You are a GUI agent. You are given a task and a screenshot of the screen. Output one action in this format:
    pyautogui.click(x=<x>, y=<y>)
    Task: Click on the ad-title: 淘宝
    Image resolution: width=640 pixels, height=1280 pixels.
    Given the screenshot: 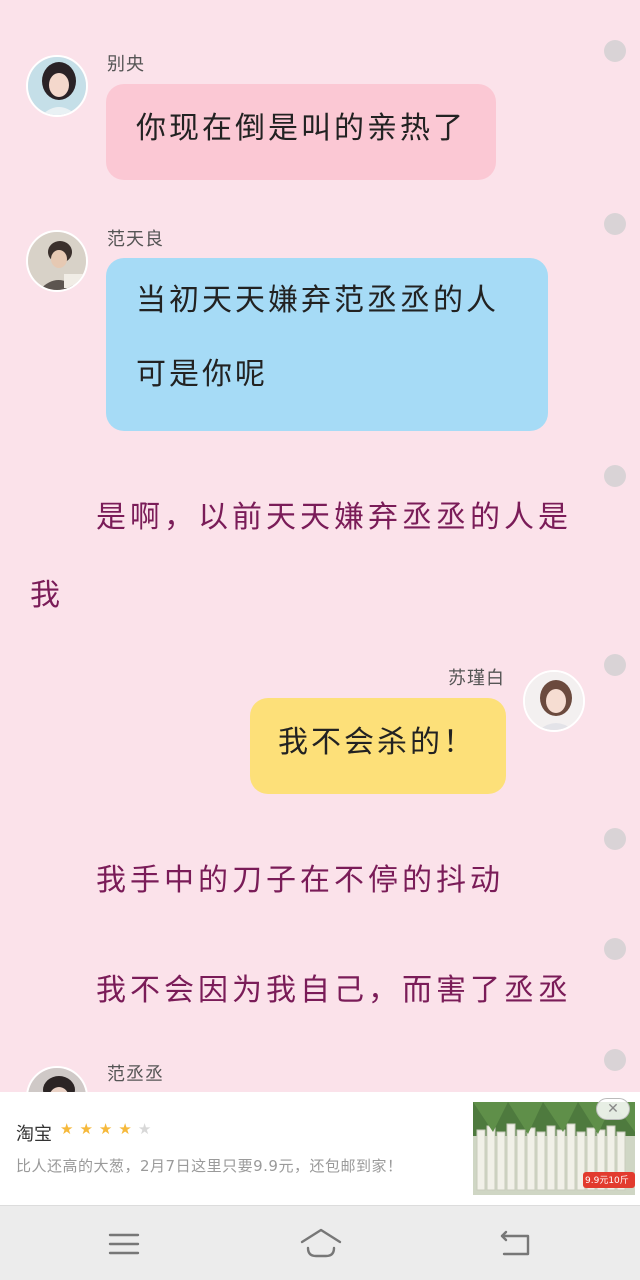 What is the action you would take?
    pyautogui.click(x=34, y=1134)
    